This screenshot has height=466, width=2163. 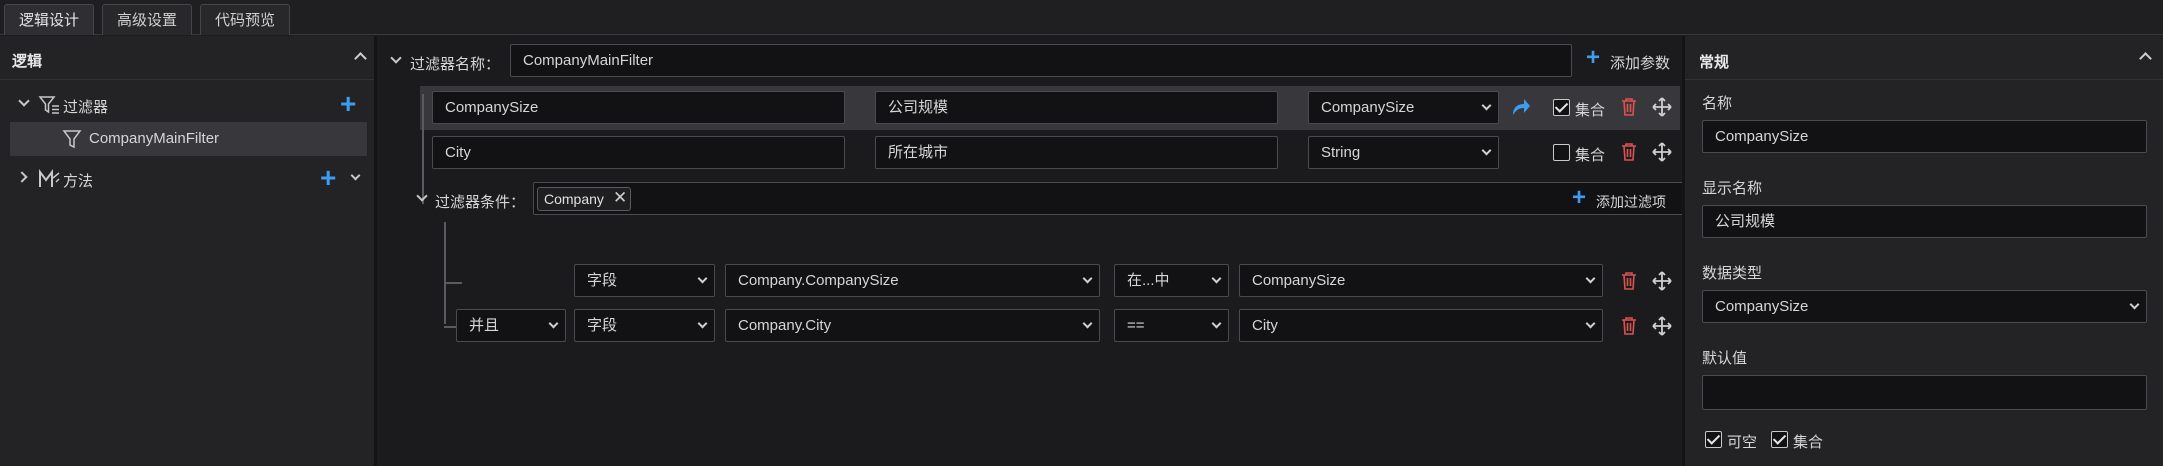 I want to click on name-input: CompanySize, so click(x=1924, y=136).